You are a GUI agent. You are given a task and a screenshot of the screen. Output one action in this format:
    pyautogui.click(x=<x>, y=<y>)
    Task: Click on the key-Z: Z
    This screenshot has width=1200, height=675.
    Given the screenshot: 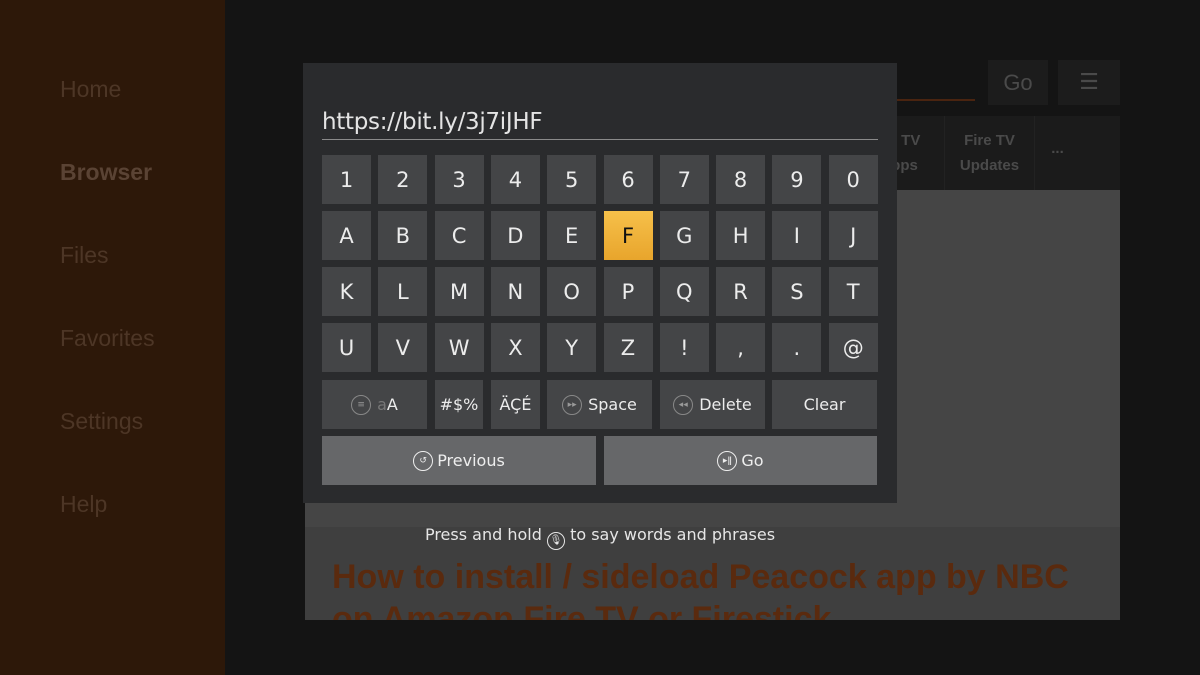 What is the action you would take?
    pyautogui.click(x=628, y=347)
    